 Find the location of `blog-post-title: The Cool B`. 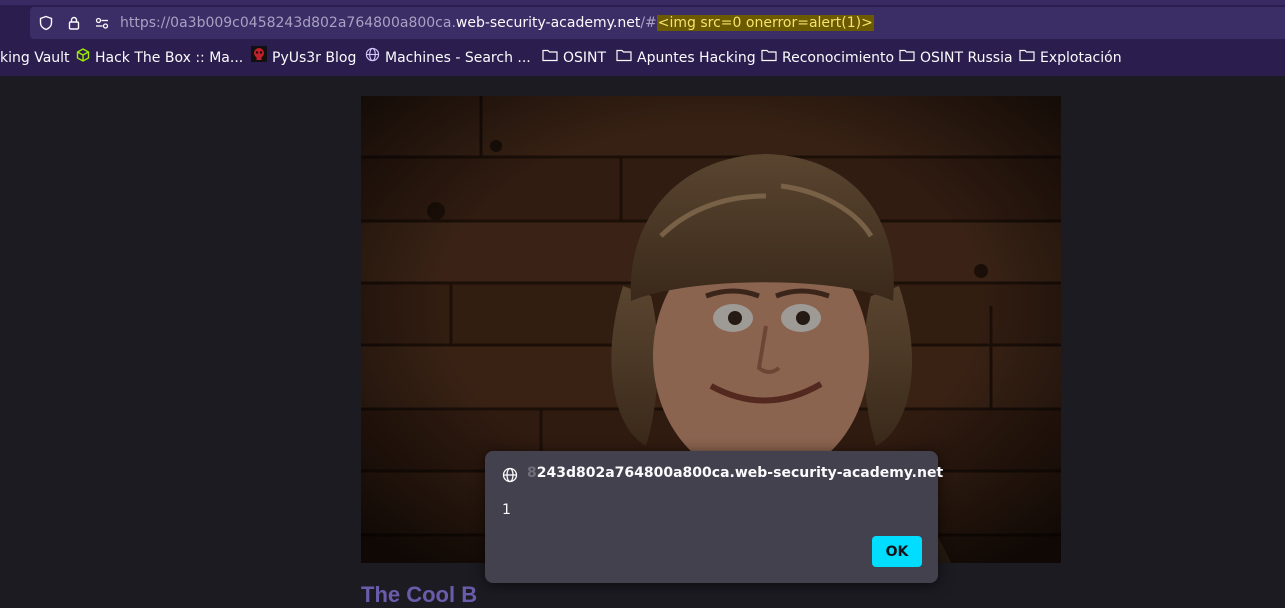

blog-post-title: The Cool B is located at coordinates (419, 595).